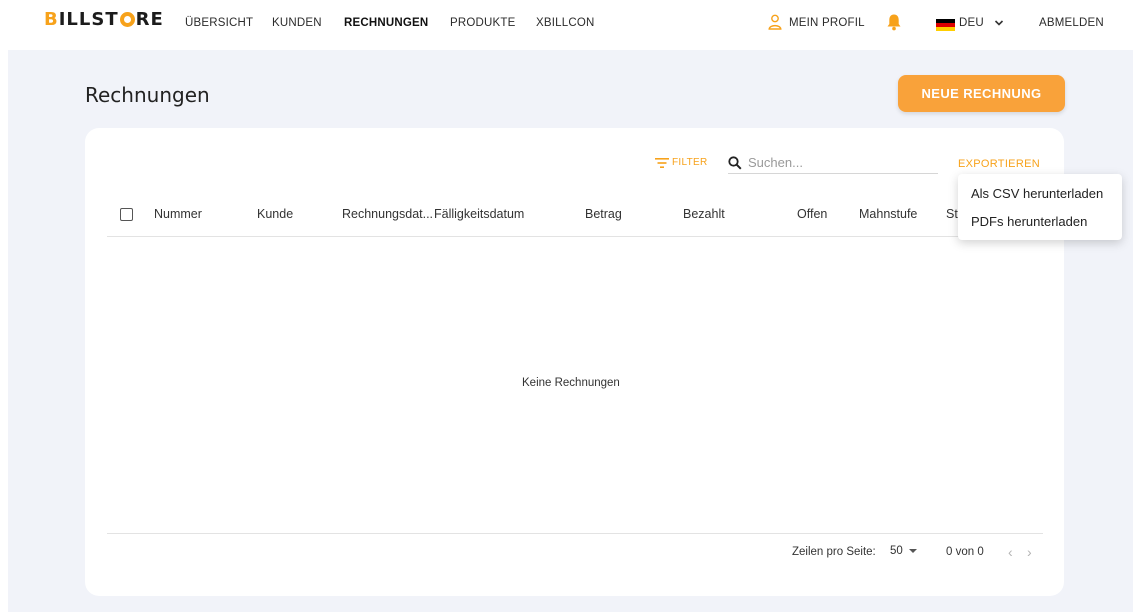 The width and height of the screenshot is (1133, 612). What do you see at coordinates (735, 162) in the screenshot?
I see `search-icon` at bounding box center [735, 162].